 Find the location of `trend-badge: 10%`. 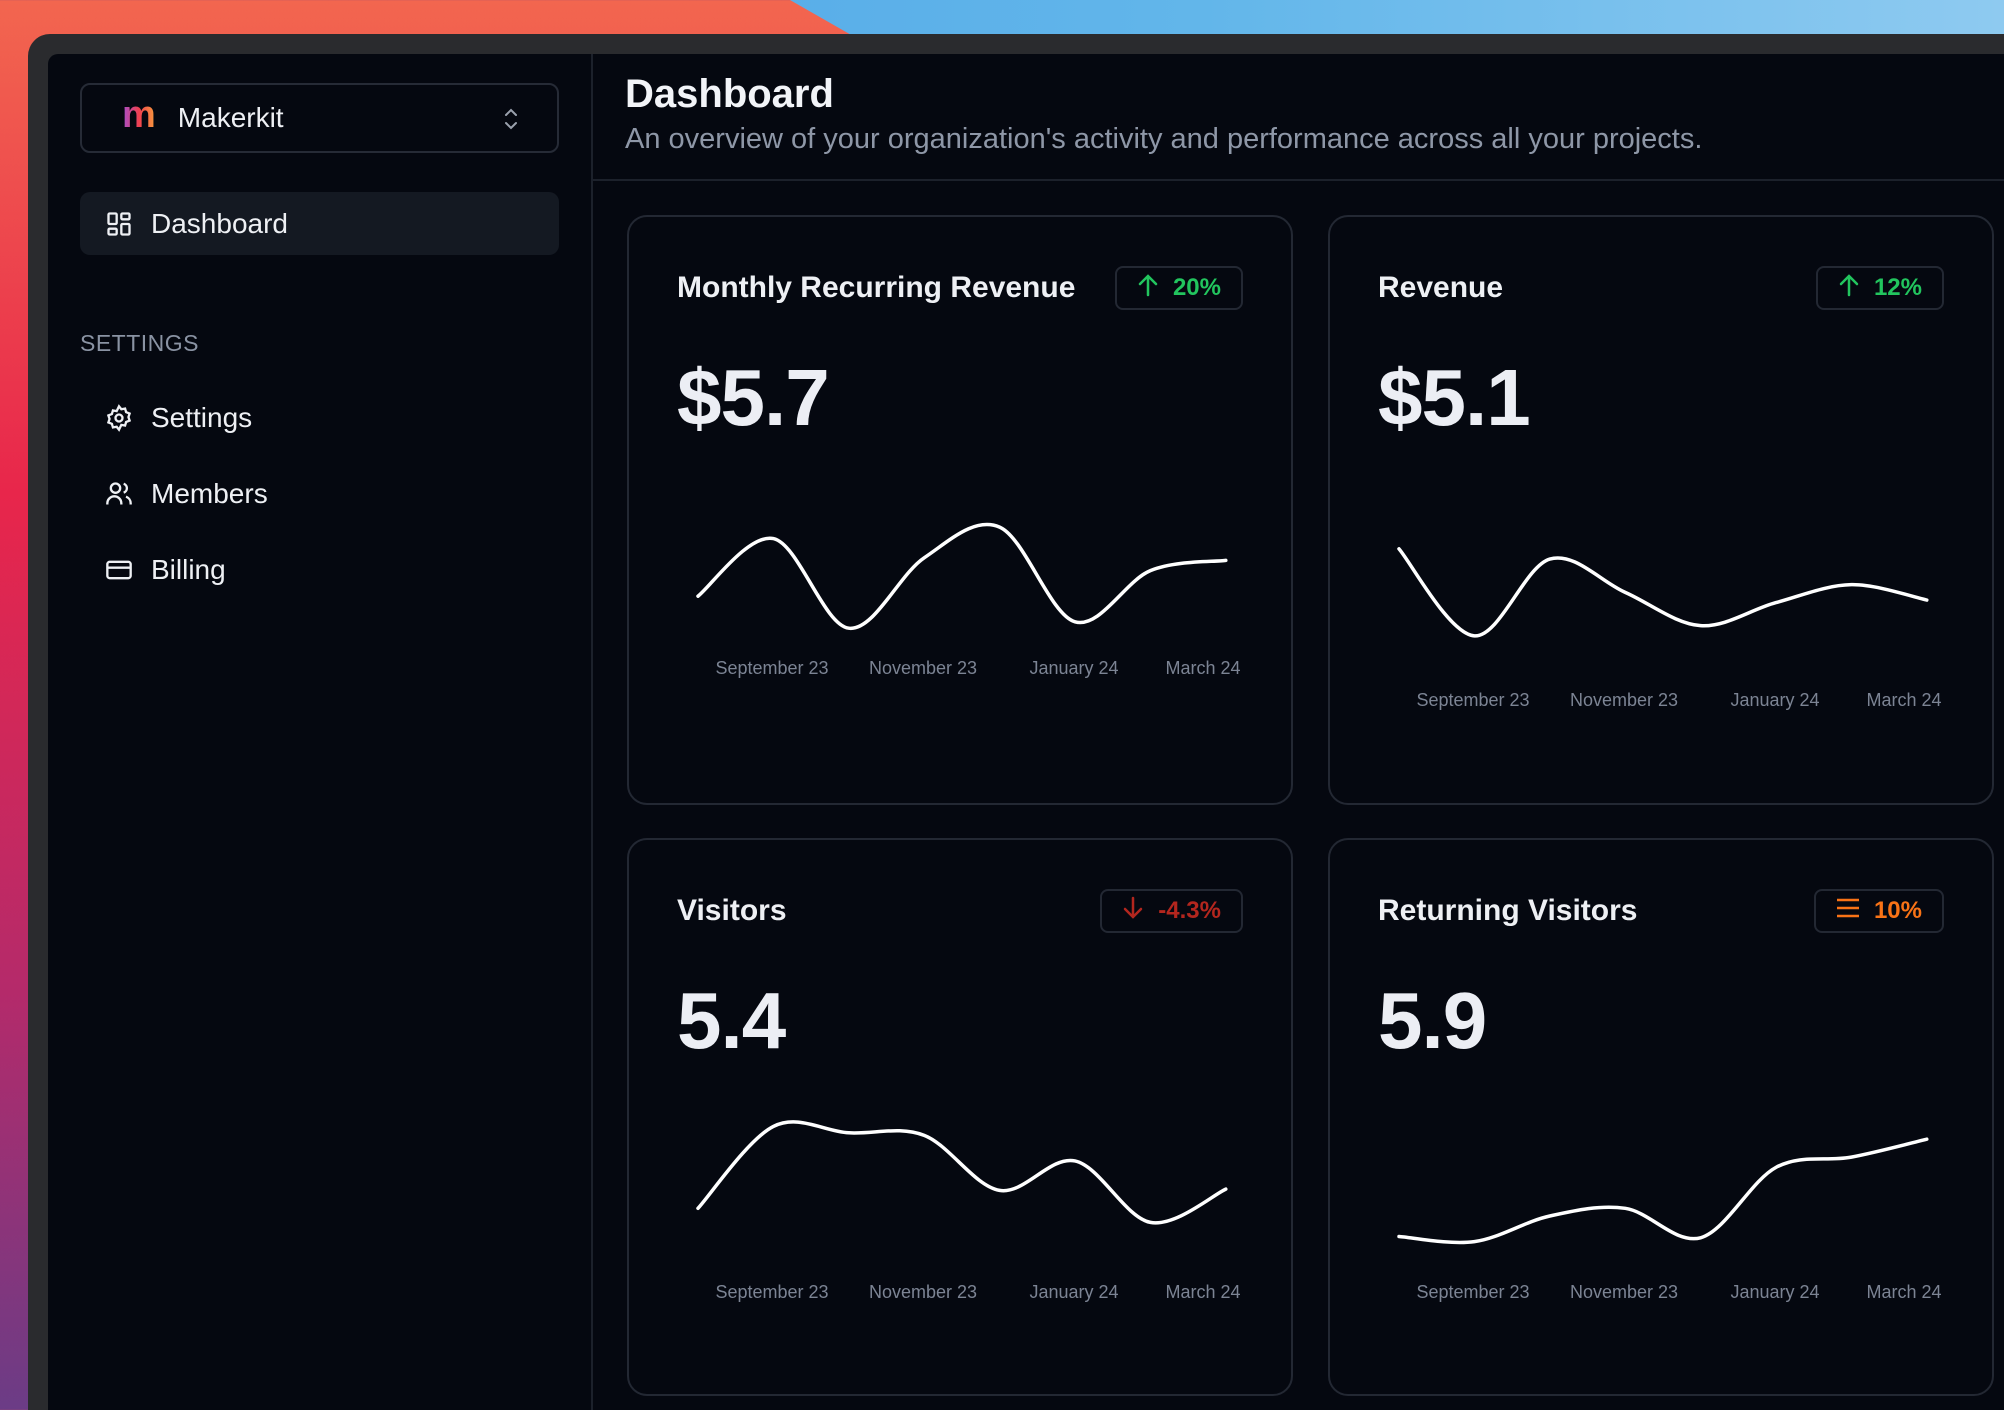

trend-badge: 10% is located at coordinates (1878, 911).